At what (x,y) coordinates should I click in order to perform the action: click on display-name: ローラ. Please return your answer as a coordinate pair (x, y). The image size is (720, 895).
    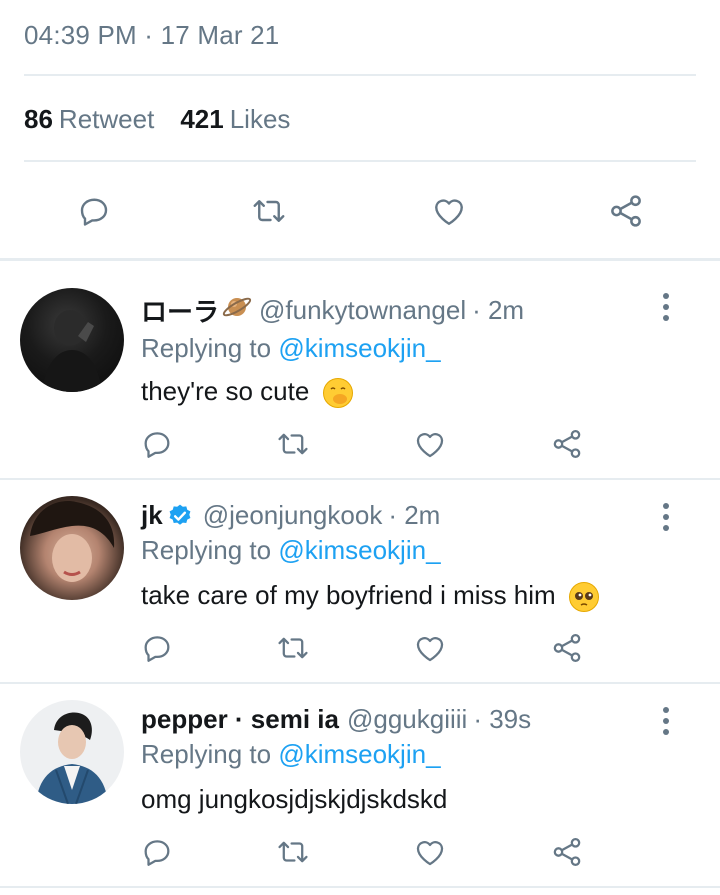
    Looking at the image, I should click on (180, 310).